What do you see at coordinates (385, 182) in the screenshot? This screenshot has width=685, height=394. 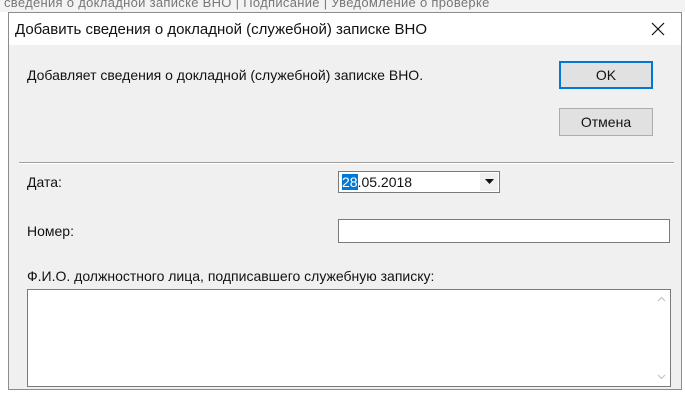 I see `date-month-year: .05.2018` at bounding box center [385, 182].